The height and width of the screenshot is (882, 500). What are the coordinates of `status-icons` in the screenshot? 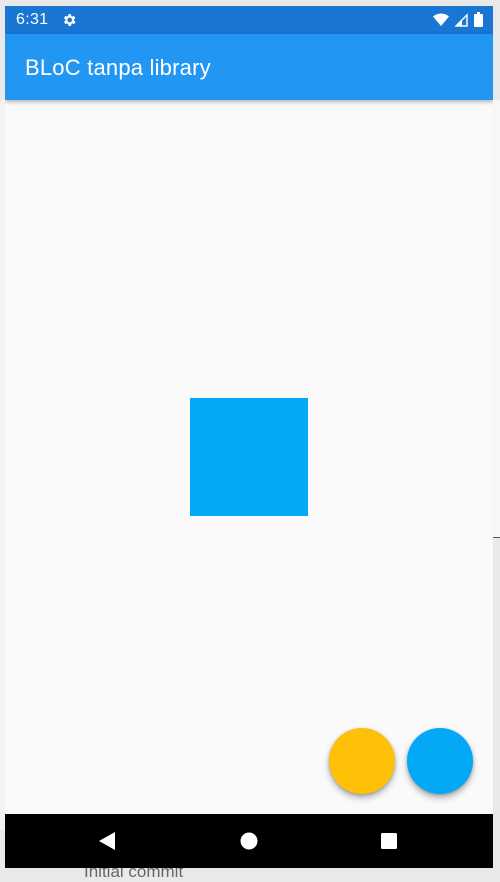 It's located at (458, 22).